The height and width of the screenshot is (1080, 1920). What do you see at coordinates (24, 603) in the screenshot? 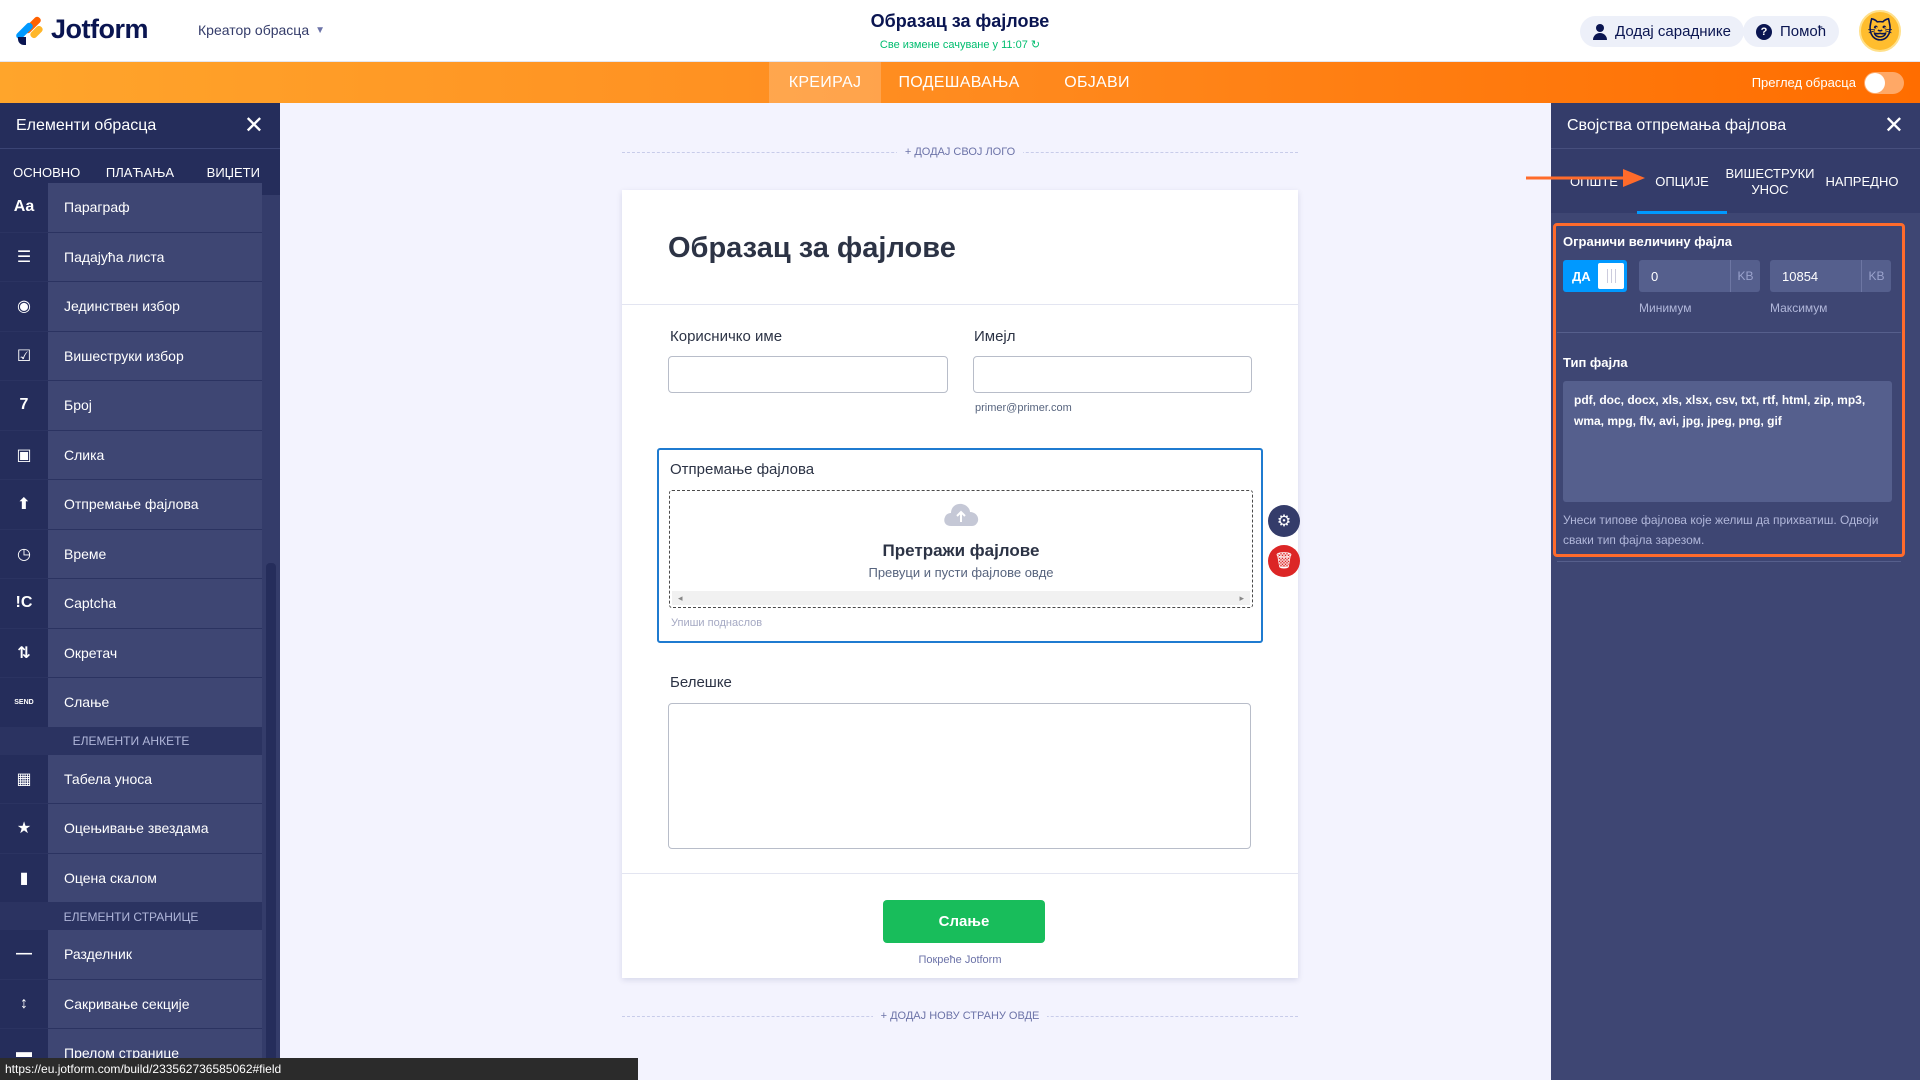
I see `captcha-icon: !C` at bounding box center [24, 603].